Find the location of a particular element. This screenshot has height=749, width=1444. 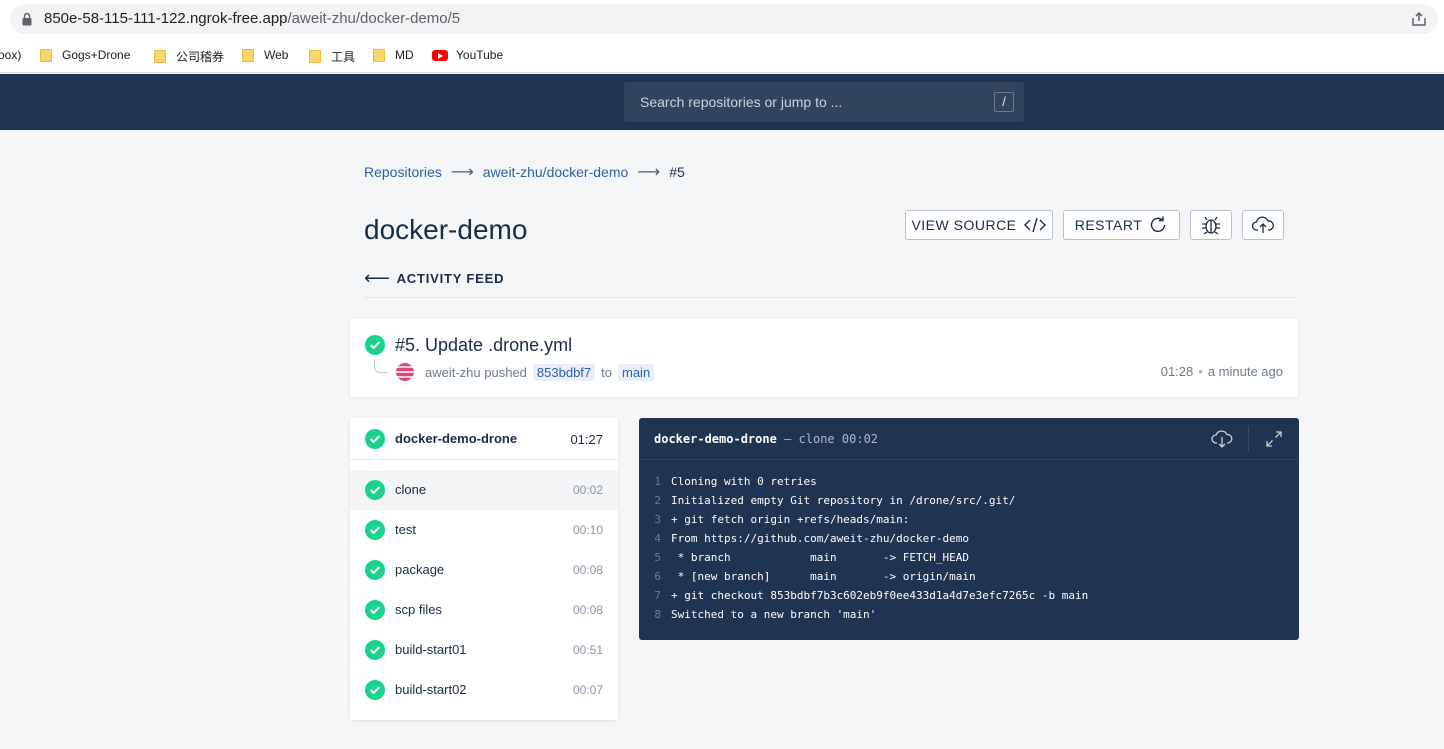

log-title: docker-demo-drone — clone 00:02 is located at coordinates (766, 439).